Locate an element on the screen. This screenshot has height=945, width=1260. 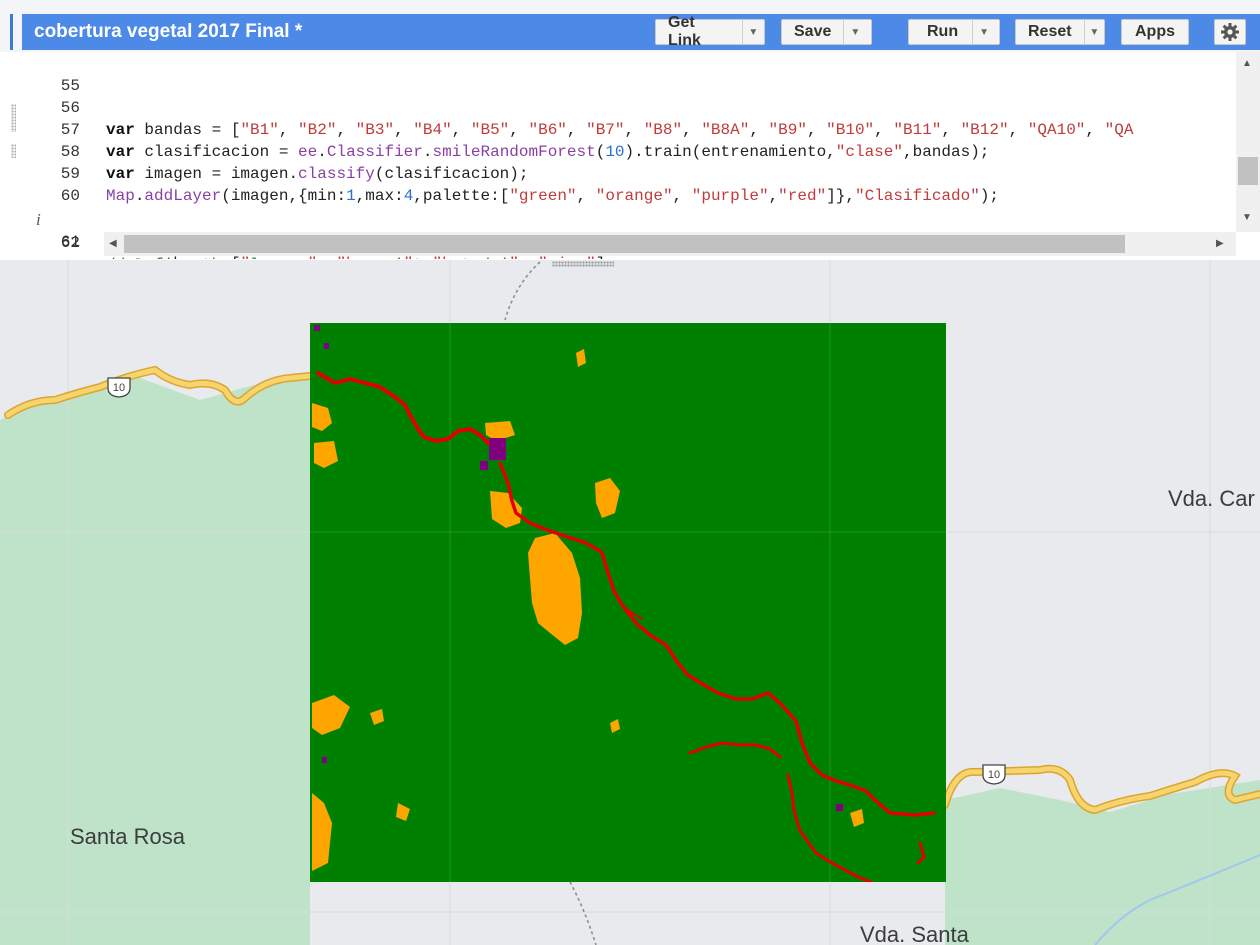
scroll-up-icon: ▲ is located at coordinates (1247, 63).